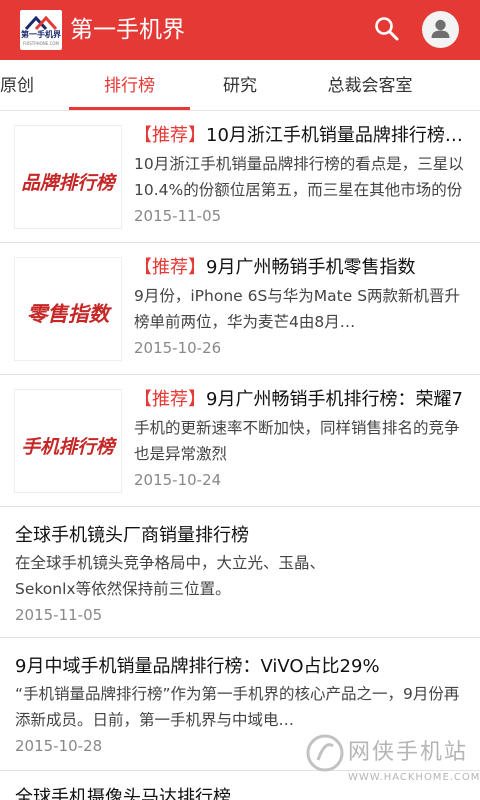  I want to click on article-title: 【推荐】9月广州畅销手机排行榜：荣耀7, so click(299, 400).